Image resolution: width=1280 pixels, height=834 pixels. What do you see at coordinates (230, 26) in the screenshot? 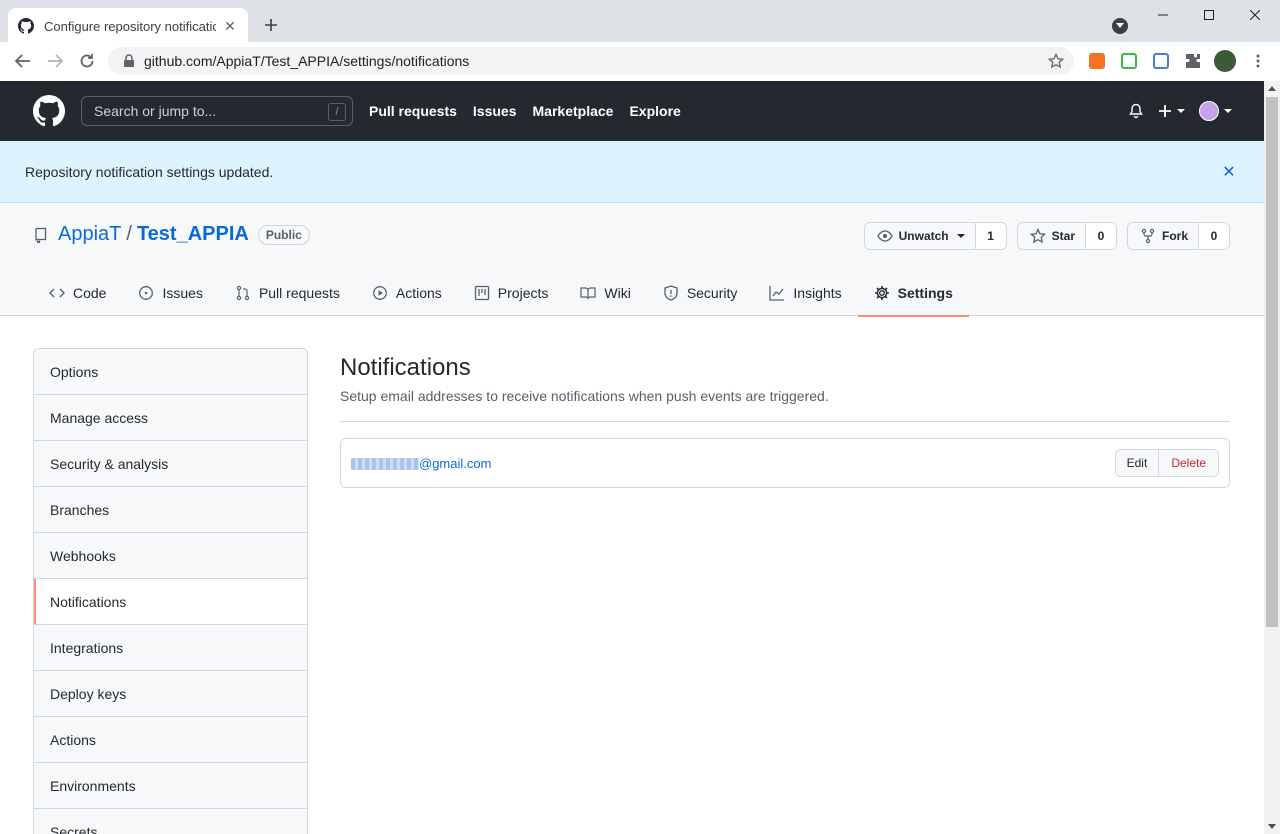
I see `tab-close-icon: ✕` at bounding box center [230, 26].